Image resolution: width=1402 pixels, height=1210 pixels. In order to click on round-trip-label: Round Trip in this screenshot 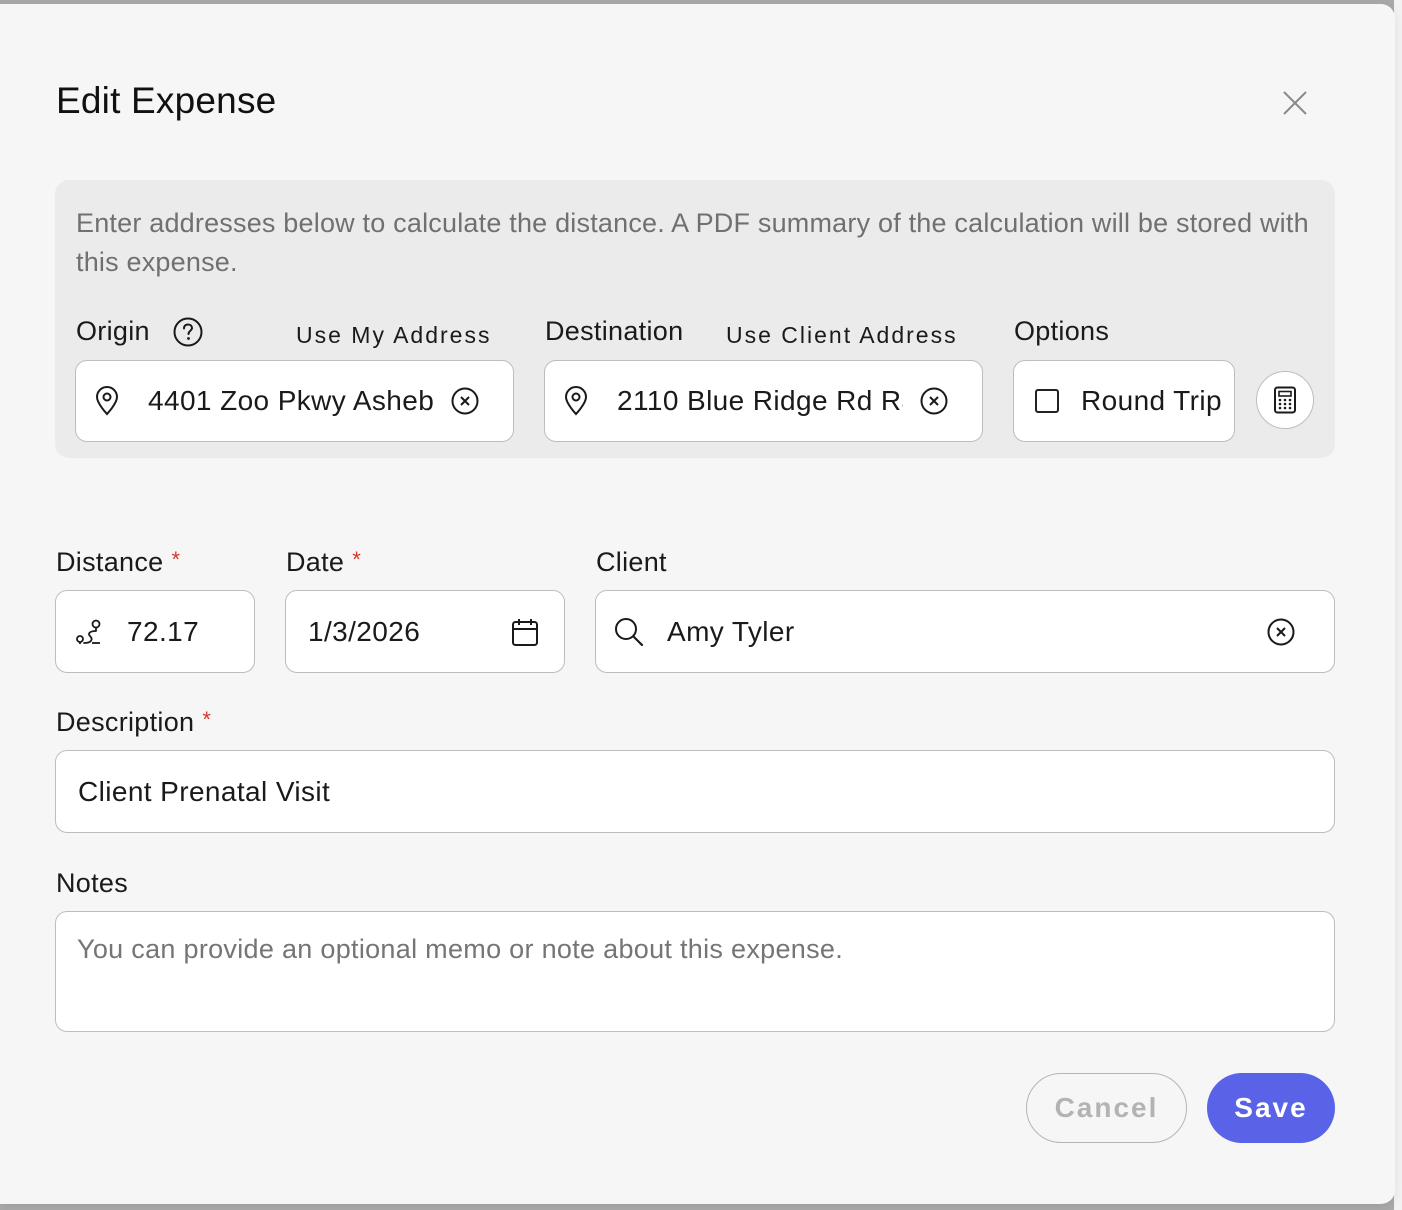, I will do `click(1151, 400)`.